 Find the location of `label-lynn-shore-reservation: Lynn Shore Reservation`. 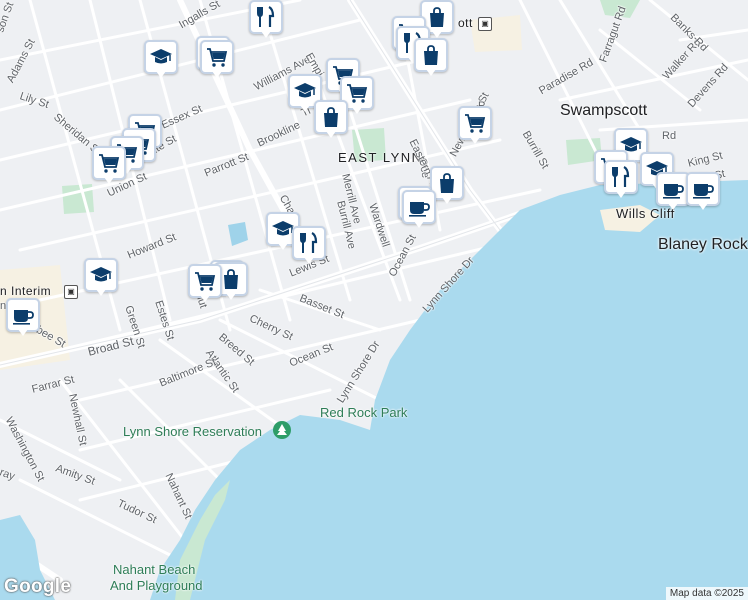

label-lynn-shore-reservation: Lynn Shore Reservation is located at coordinates (192, 431).